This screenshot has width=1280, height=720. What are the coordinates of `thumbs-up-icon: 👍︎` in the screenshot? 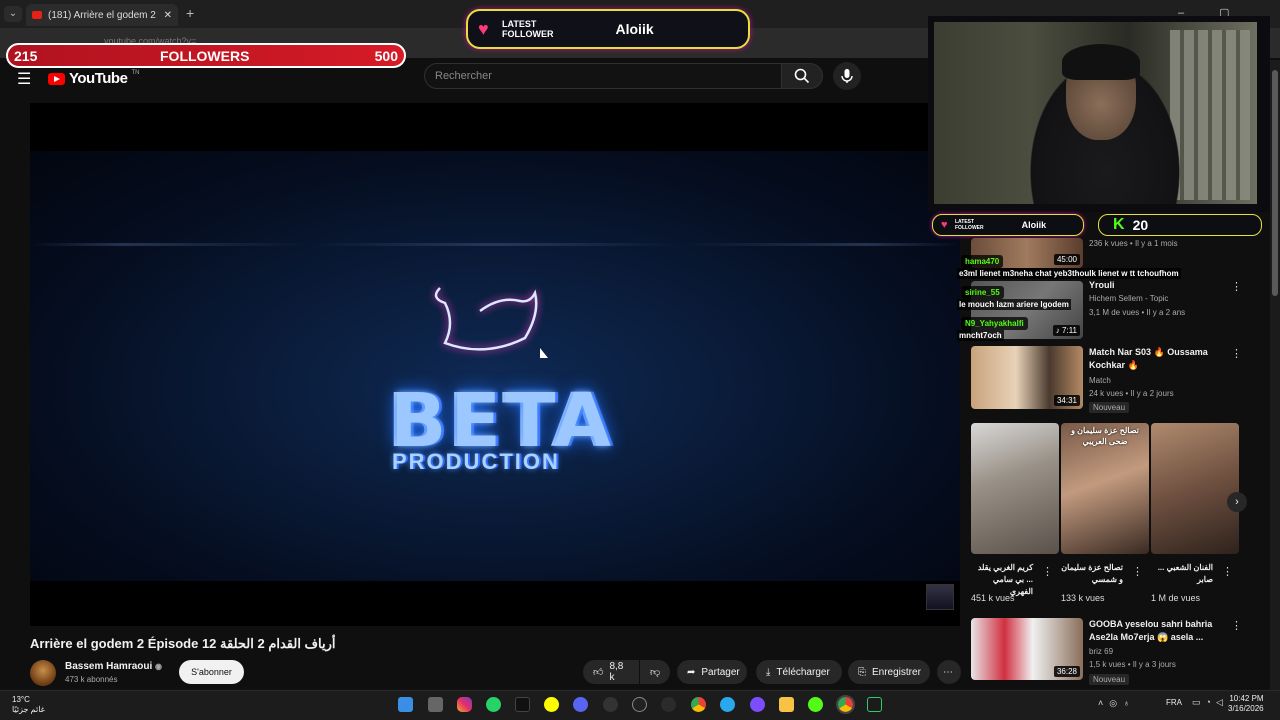 It's located at (598, 672).